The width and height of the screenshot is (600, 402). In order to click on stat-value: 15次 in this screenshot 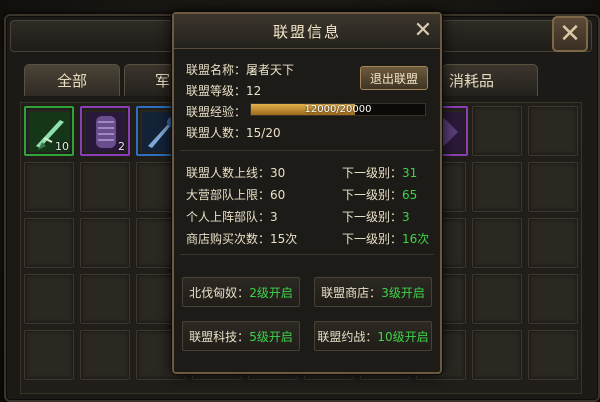, I will do `click(284, 239)`.